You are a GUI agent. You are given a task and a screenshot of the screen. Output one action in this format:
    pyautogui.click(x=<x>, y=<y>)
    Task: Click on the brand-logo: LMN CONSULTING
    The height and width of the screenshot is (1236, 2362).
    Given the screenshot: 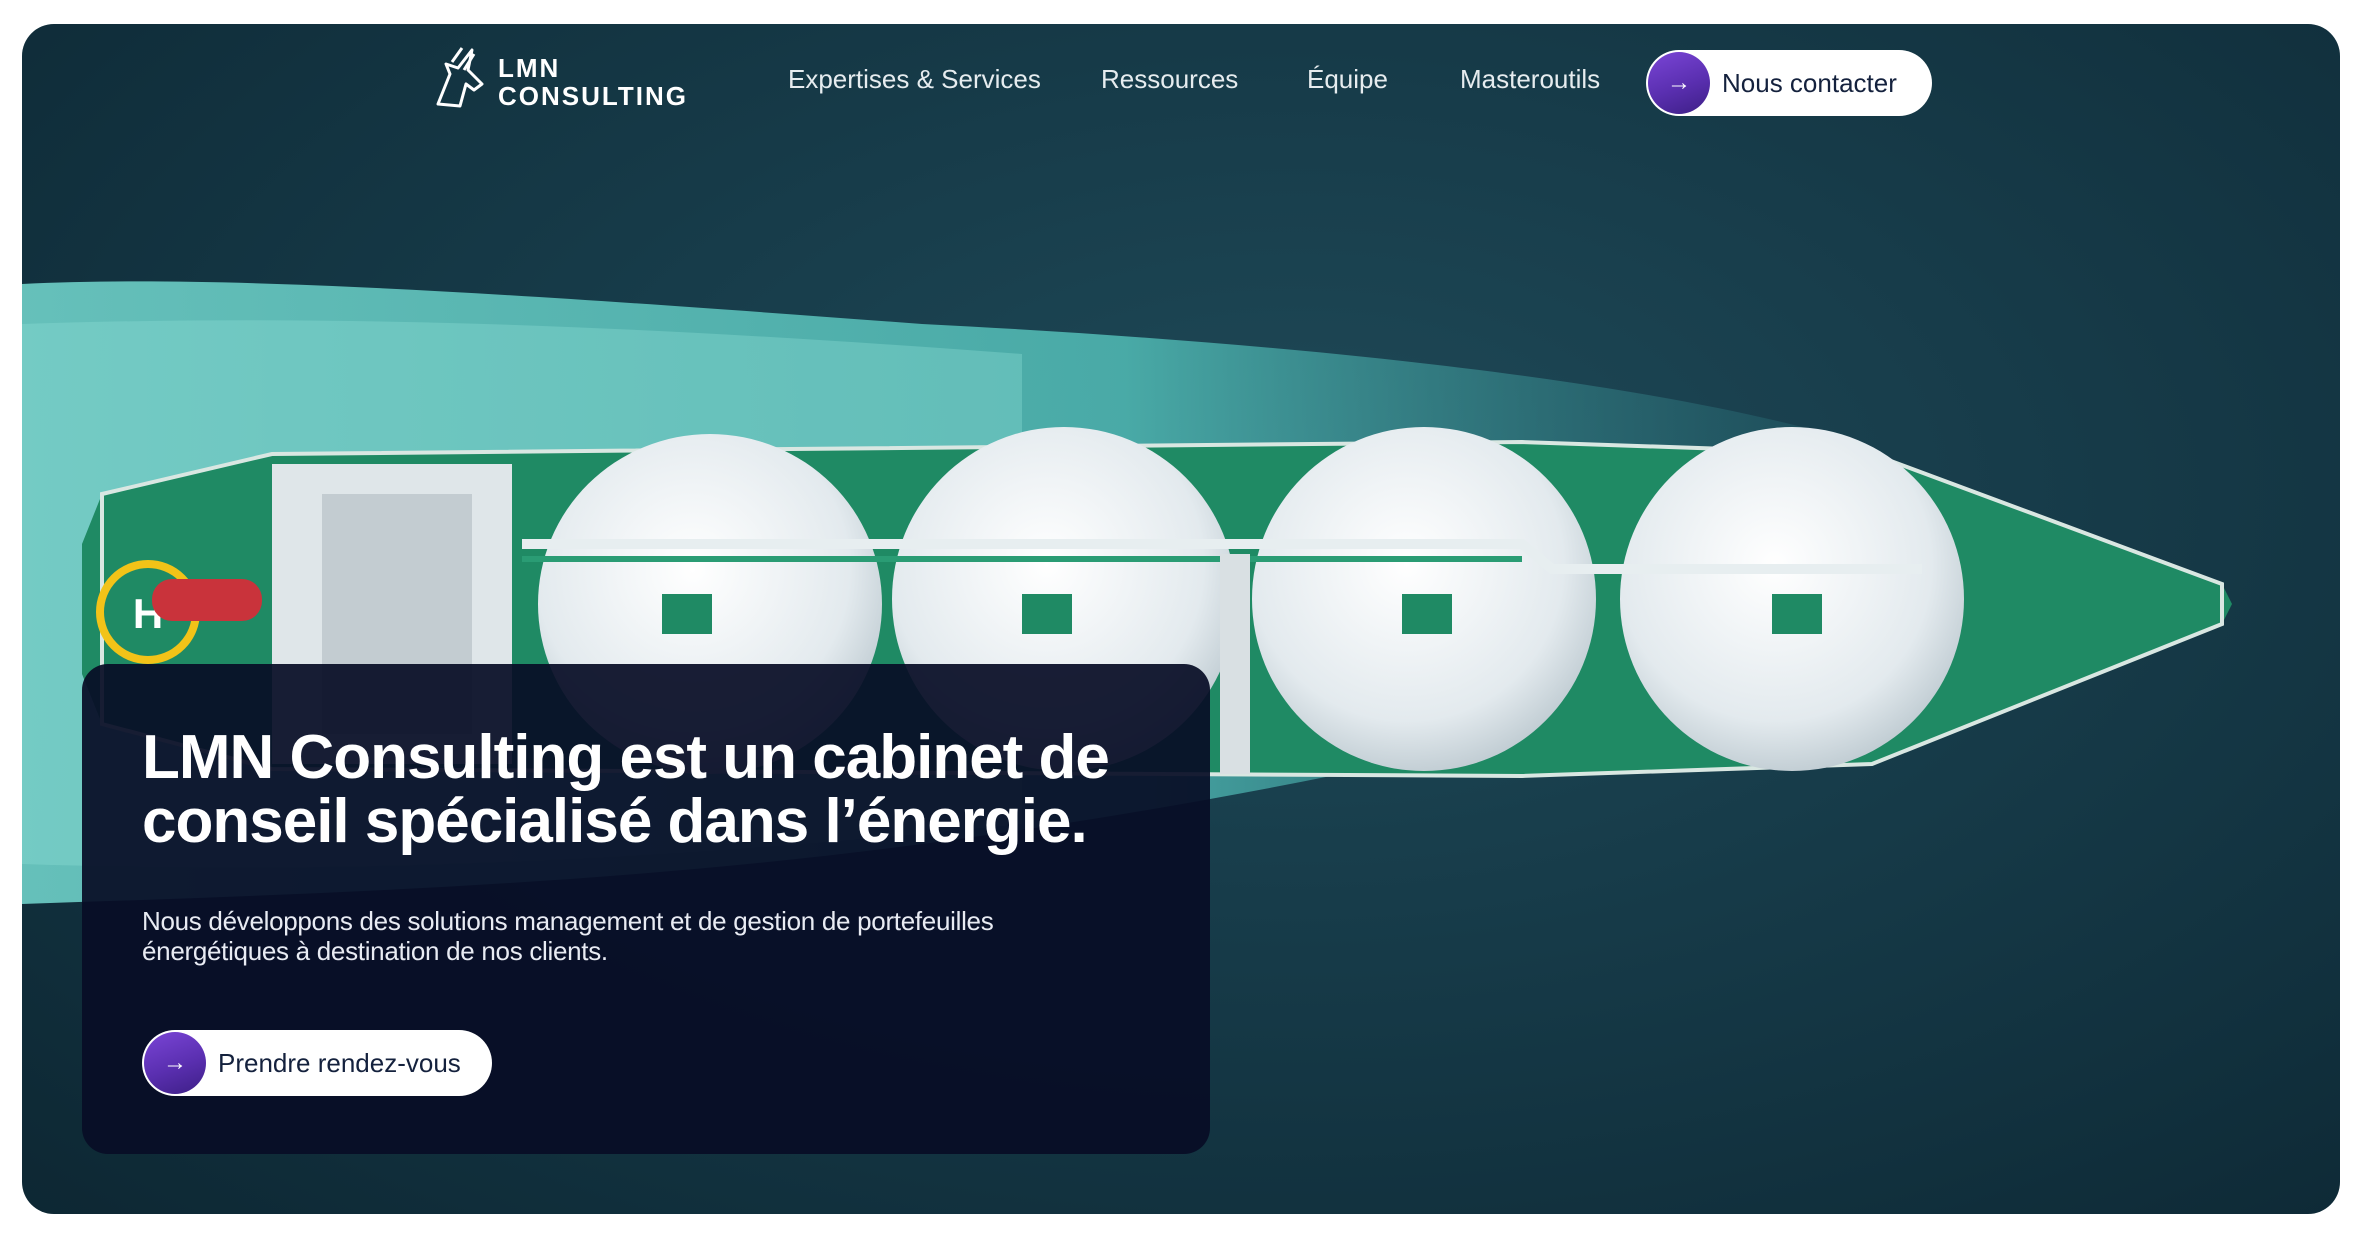 What is the action you would take?
    pyautogui.click(x=558, y=82)
    